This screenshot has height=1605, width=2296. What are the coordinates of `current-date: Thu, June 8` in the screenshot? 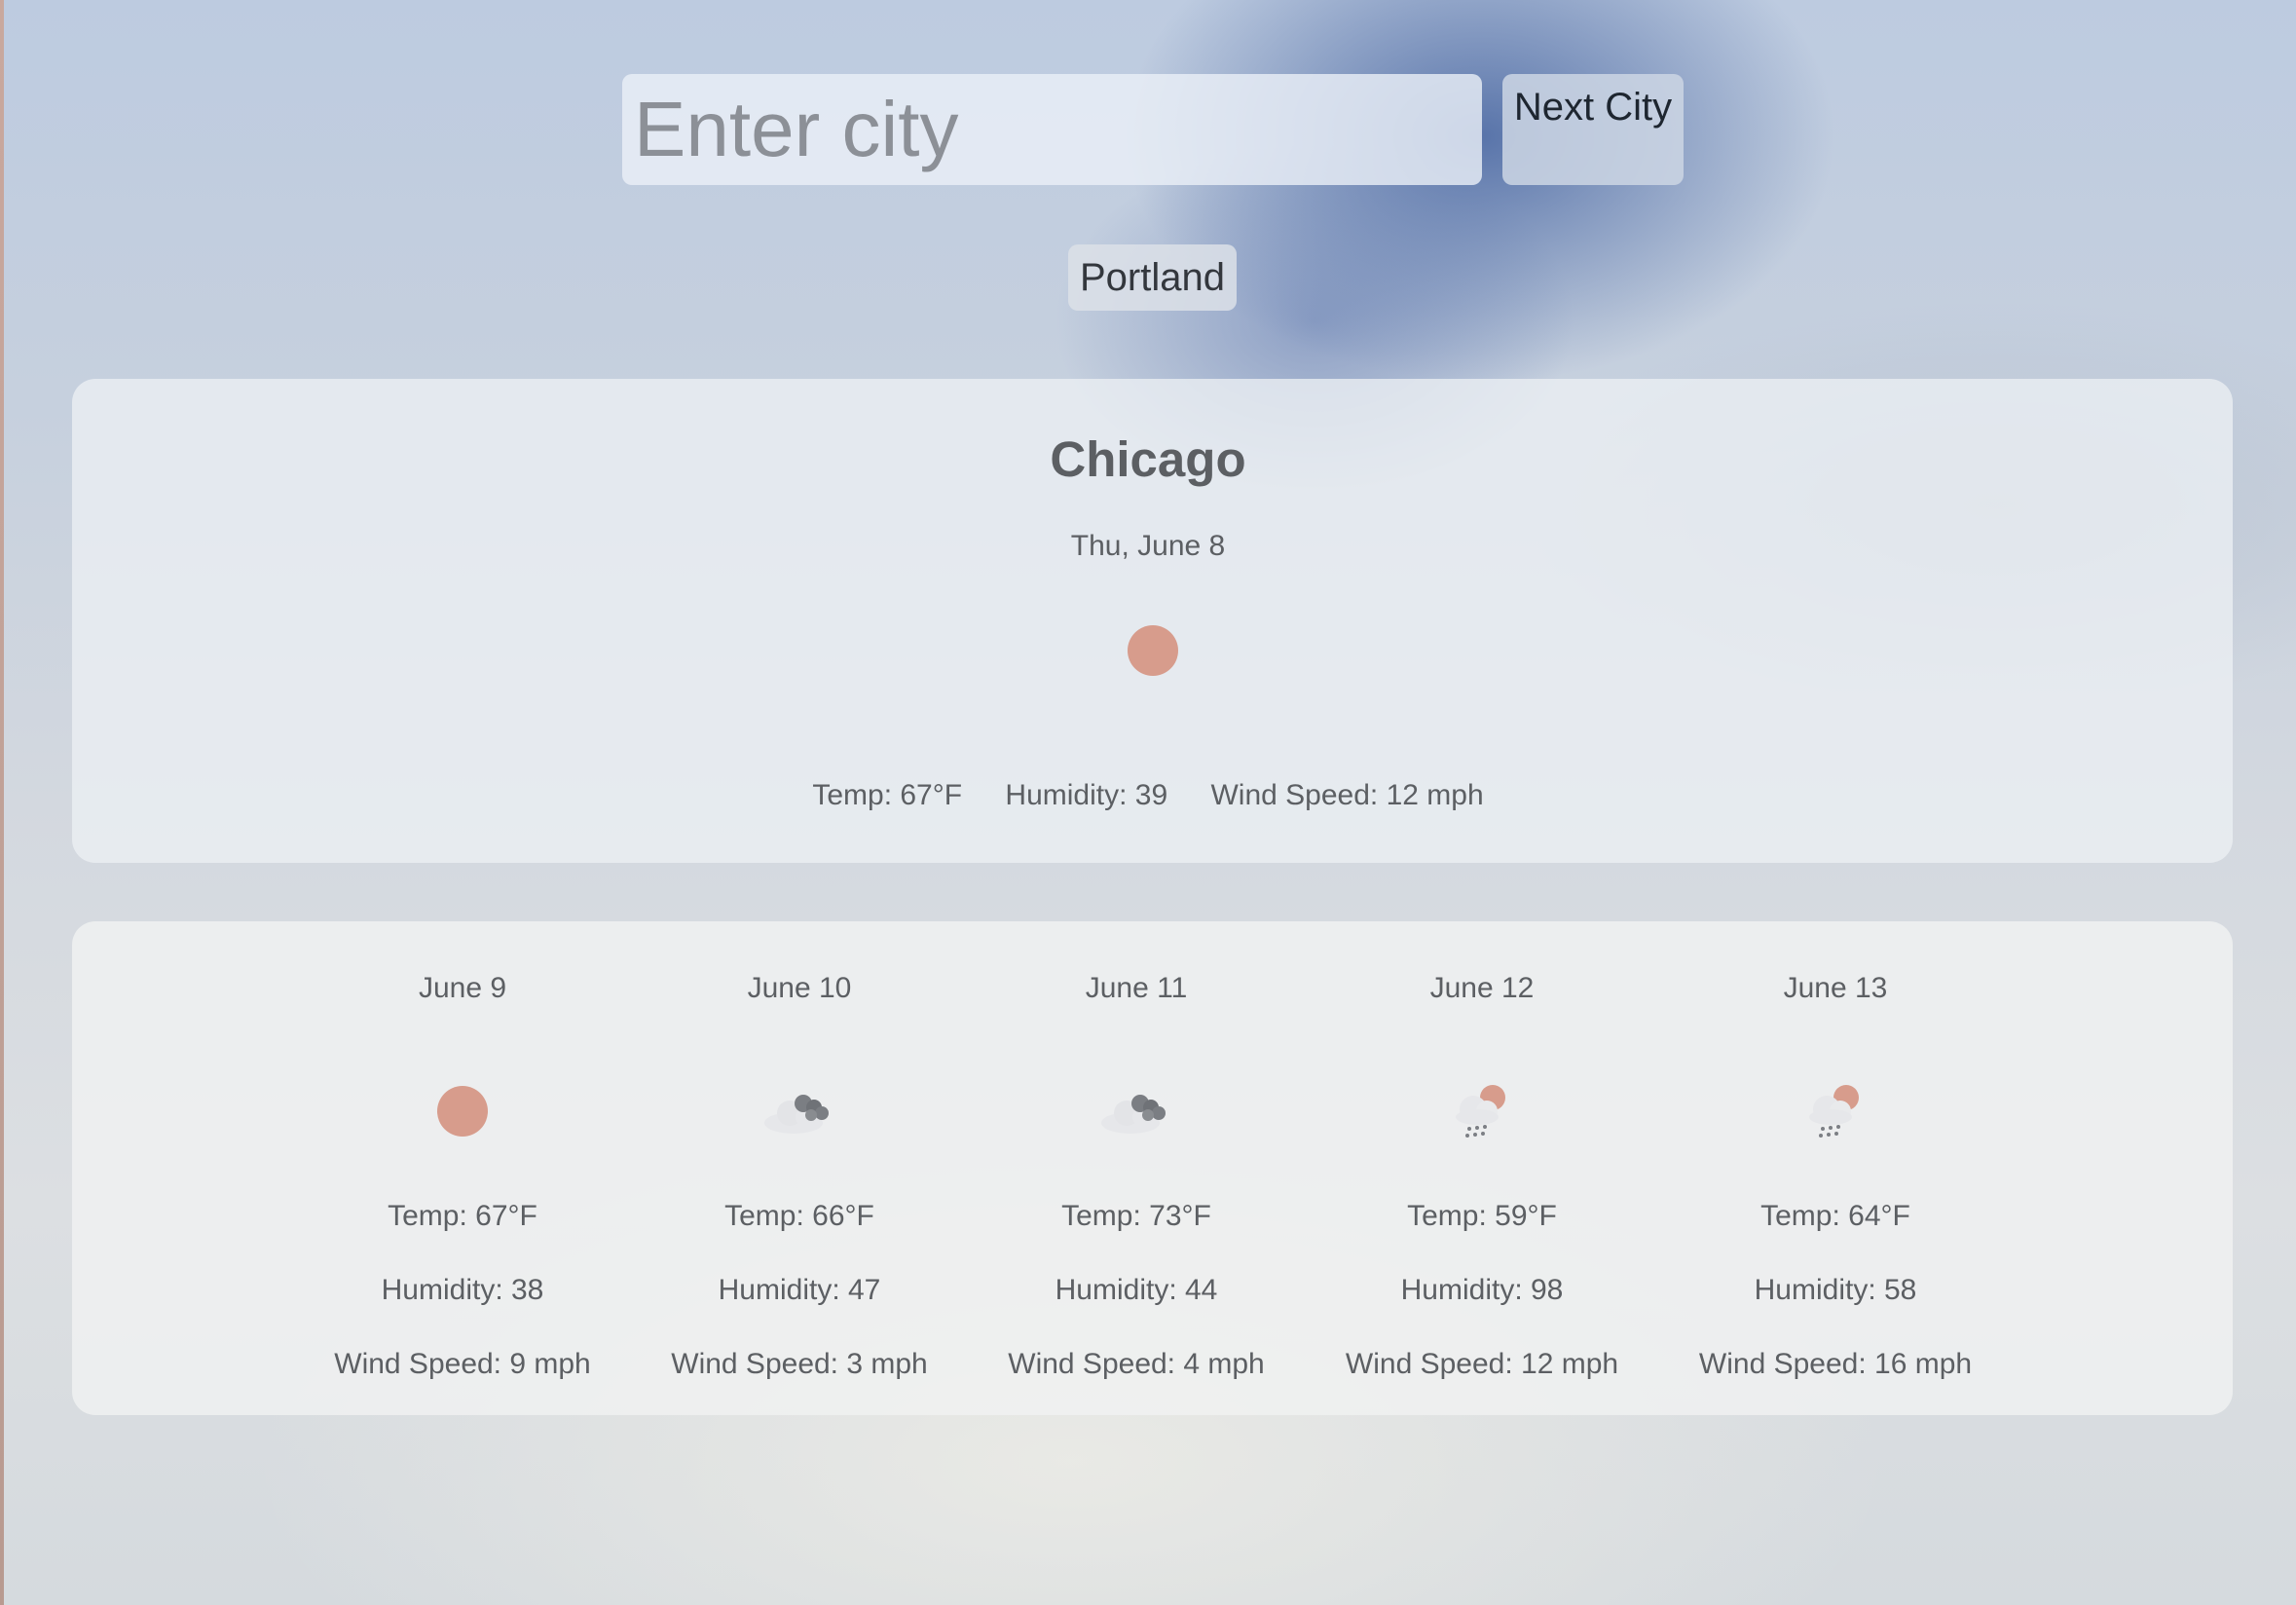 It's located at (1148, 546).